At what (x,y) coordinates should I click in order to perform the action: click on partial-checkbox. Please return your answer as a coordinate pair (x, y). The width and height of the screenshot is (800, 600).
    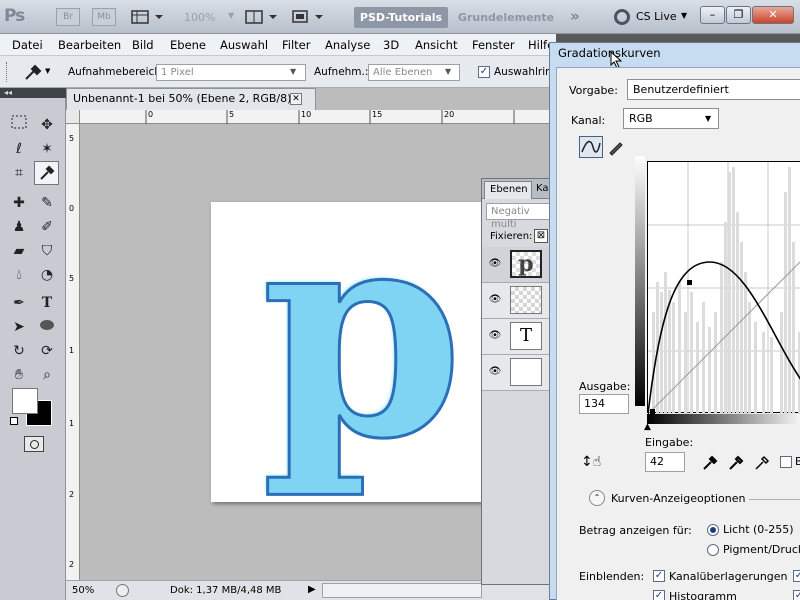
    Looking at the image, I should click on (786, 462).